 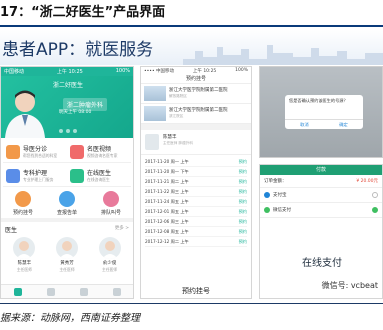 I want to click on message-tab-icon, so click(x=50, y=291).